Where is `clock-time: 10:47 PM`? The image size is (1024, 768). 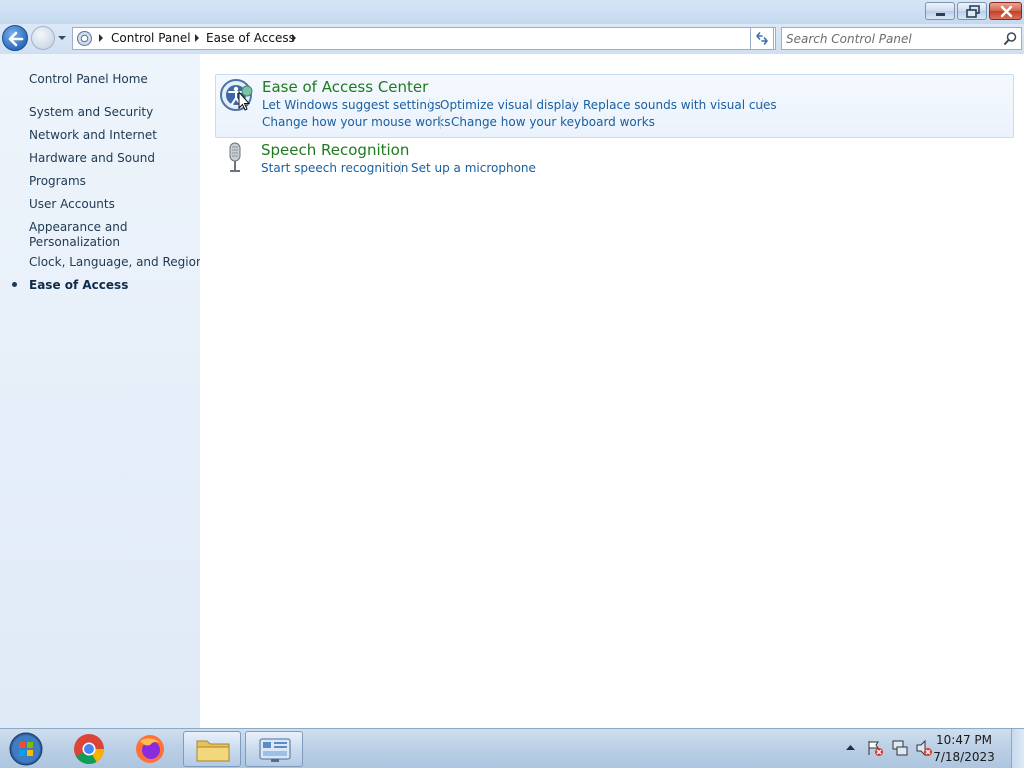
clock-time: 10:47 PM is located at coordinates (964, 740).